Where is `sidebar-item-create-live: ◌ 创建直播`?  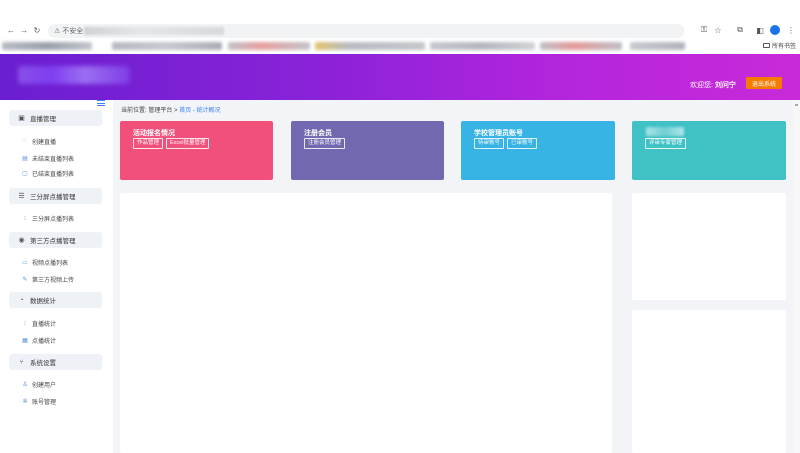 sidebar-item-create-live: ◌ 创建直播 is located at coordinates (39, 141).